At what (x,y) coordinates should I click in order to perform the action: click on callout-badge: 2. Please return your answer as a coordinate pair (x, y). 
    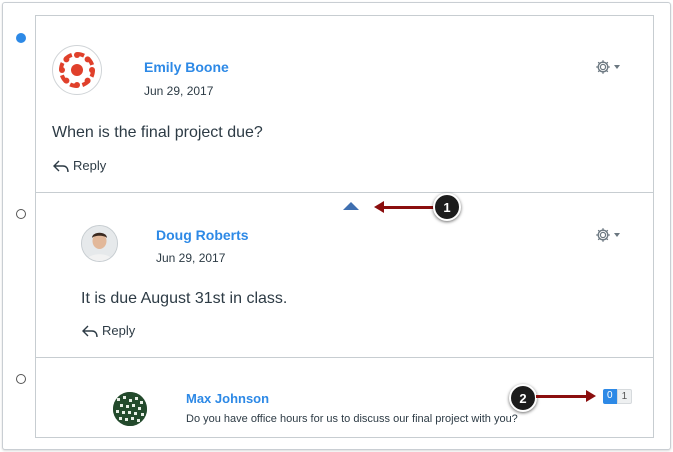
    Looking at the image, I should click on (523, 398).